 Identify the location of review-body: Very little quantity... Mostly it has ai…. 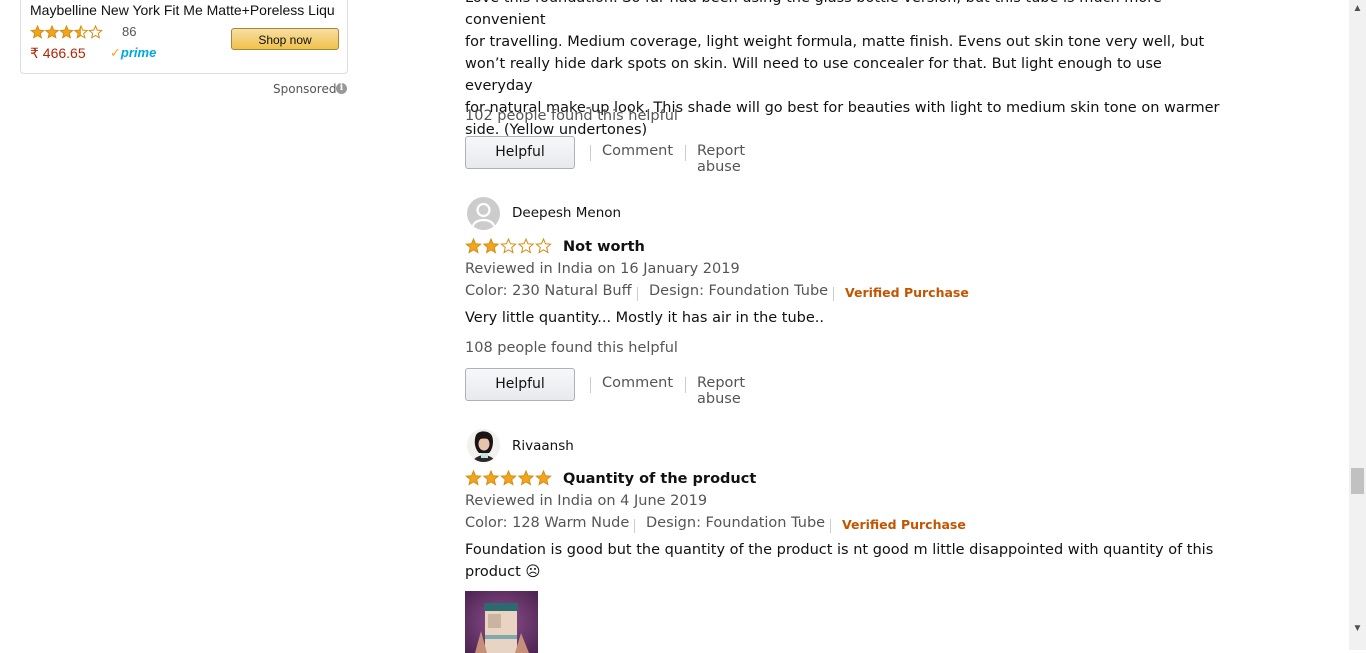
(645, 318).